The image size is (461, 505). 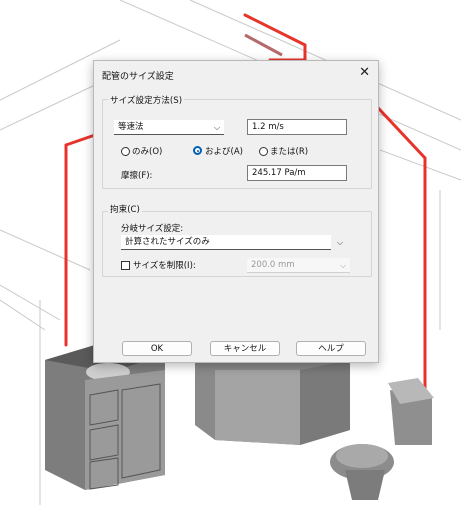 What do you see at coordinates (297, 173) in the screenshot?
I see `friction-field: 245.17 Pa/m` at bounding box center [297, 173].